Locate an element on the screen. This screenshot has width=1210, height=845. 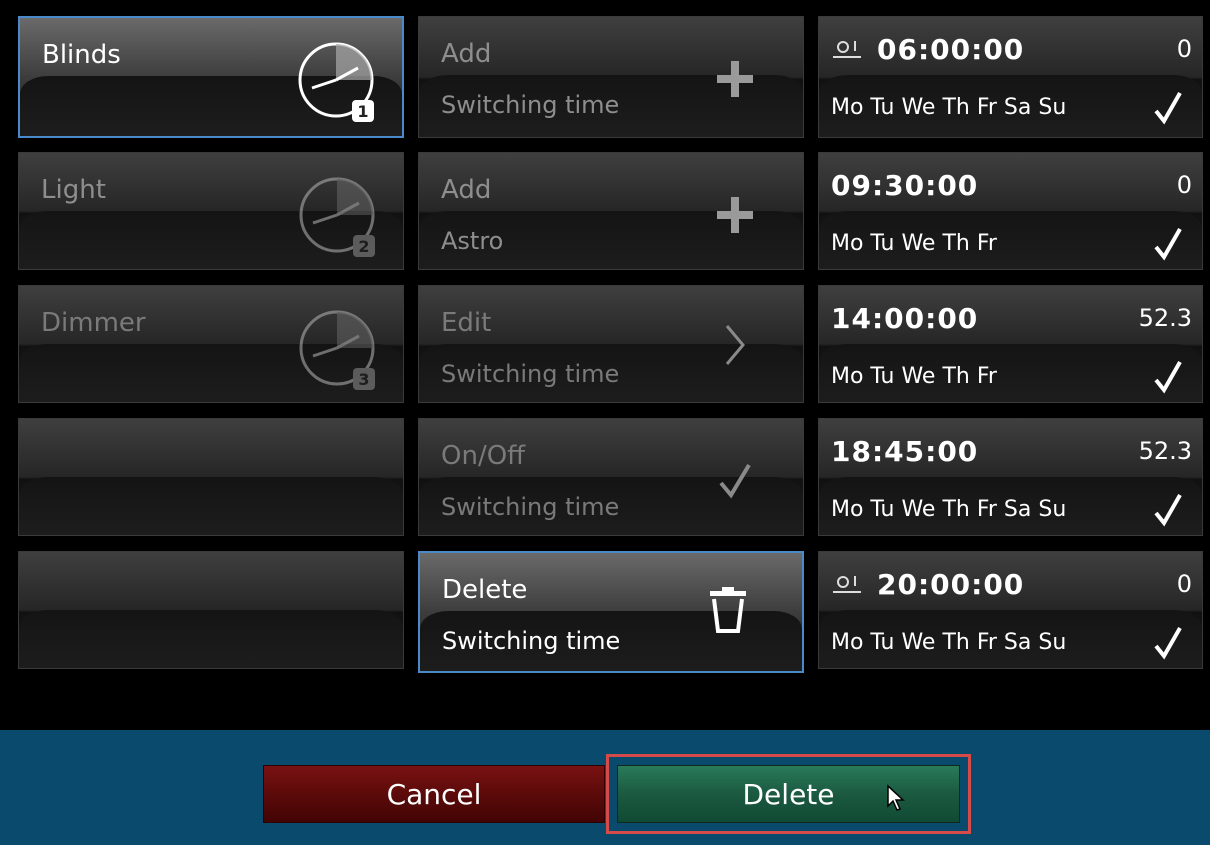
clock-icon: 2 is located at coordinates (337, 217).